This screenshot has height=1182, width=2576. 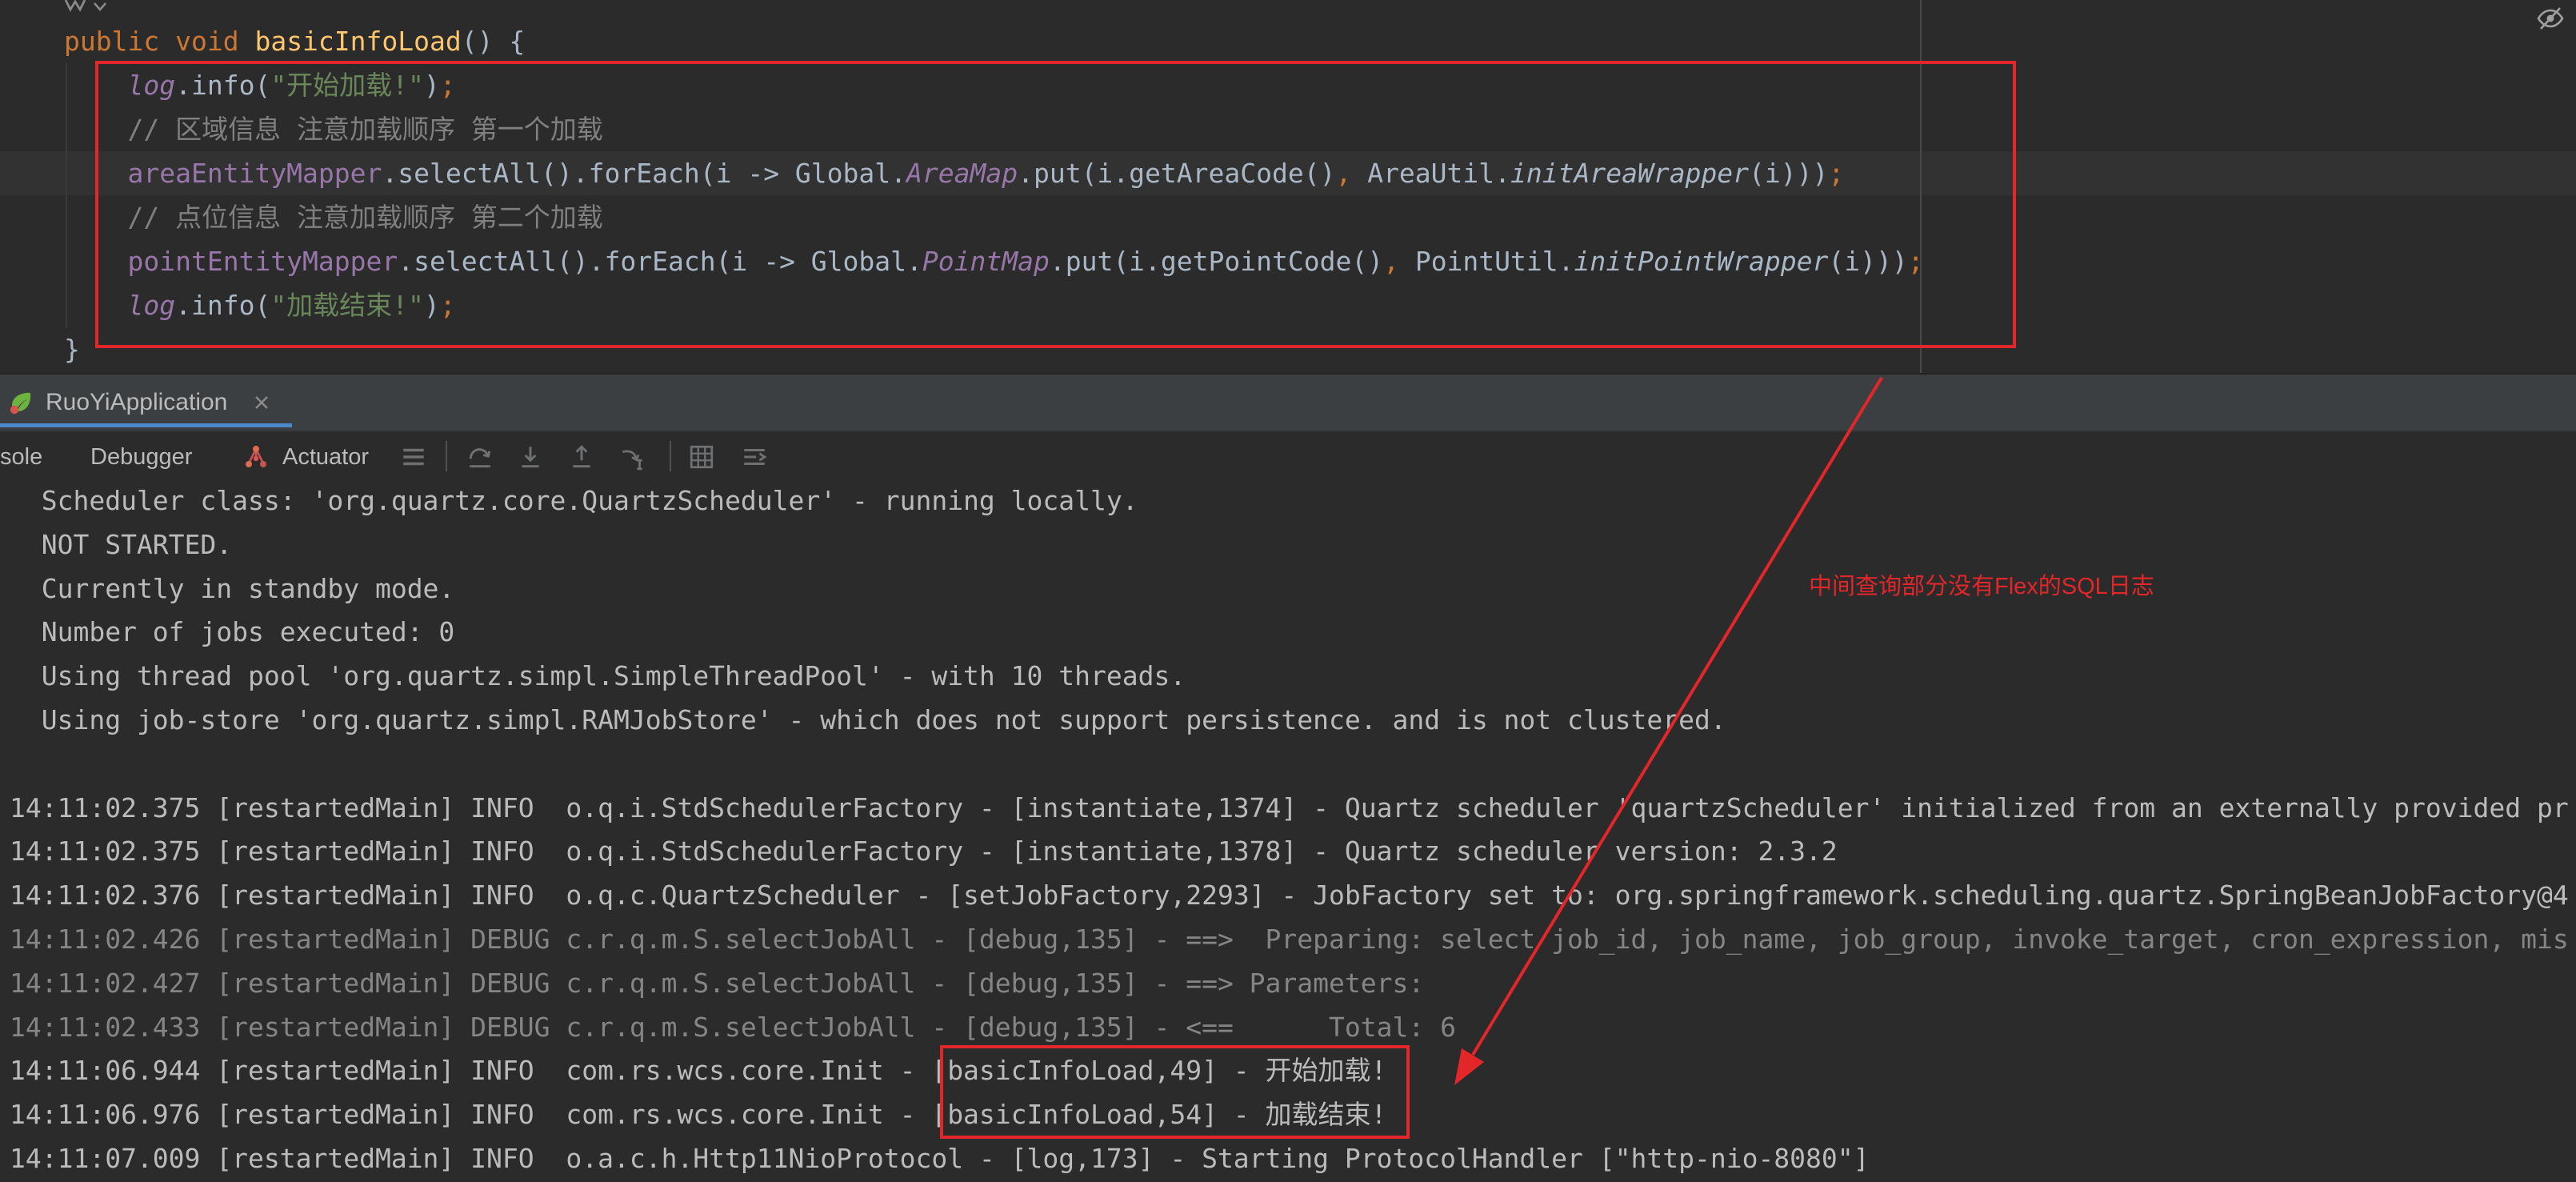 I want to click on selected-tab-indicator, so click(x=146, y=425).